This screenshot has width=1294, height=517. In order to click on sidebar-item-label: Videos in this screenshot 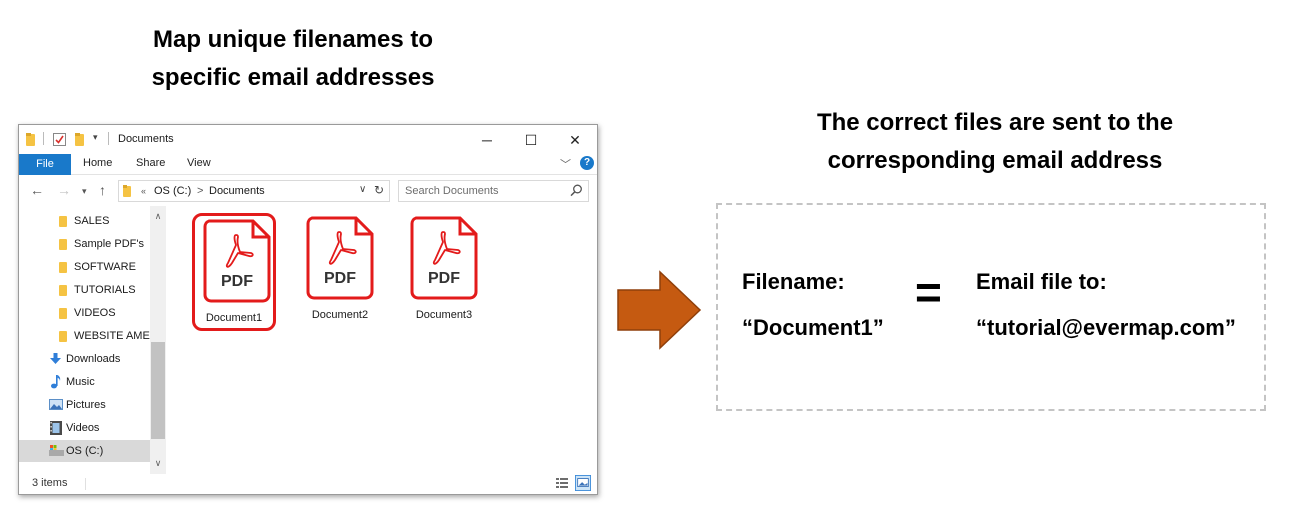, I will do `click(83, 428)`.